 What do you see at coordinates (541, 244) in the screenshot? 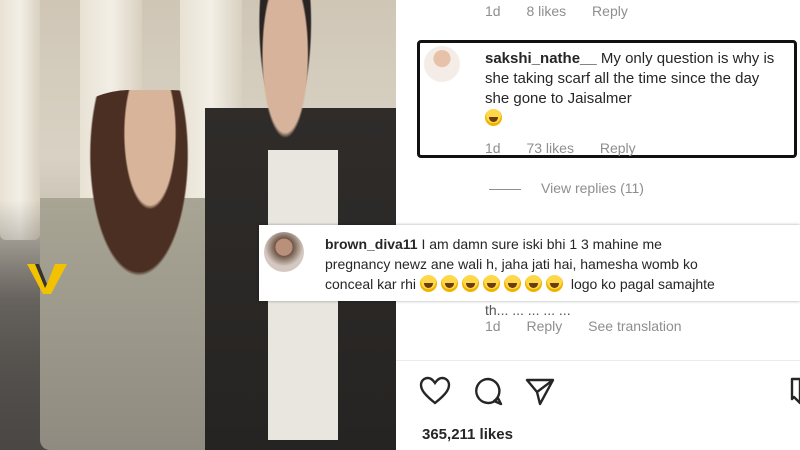
I see `comment-text-line1: I am damn sure iski bhi 1 3 mahine me` at bounding box center [541, 244].